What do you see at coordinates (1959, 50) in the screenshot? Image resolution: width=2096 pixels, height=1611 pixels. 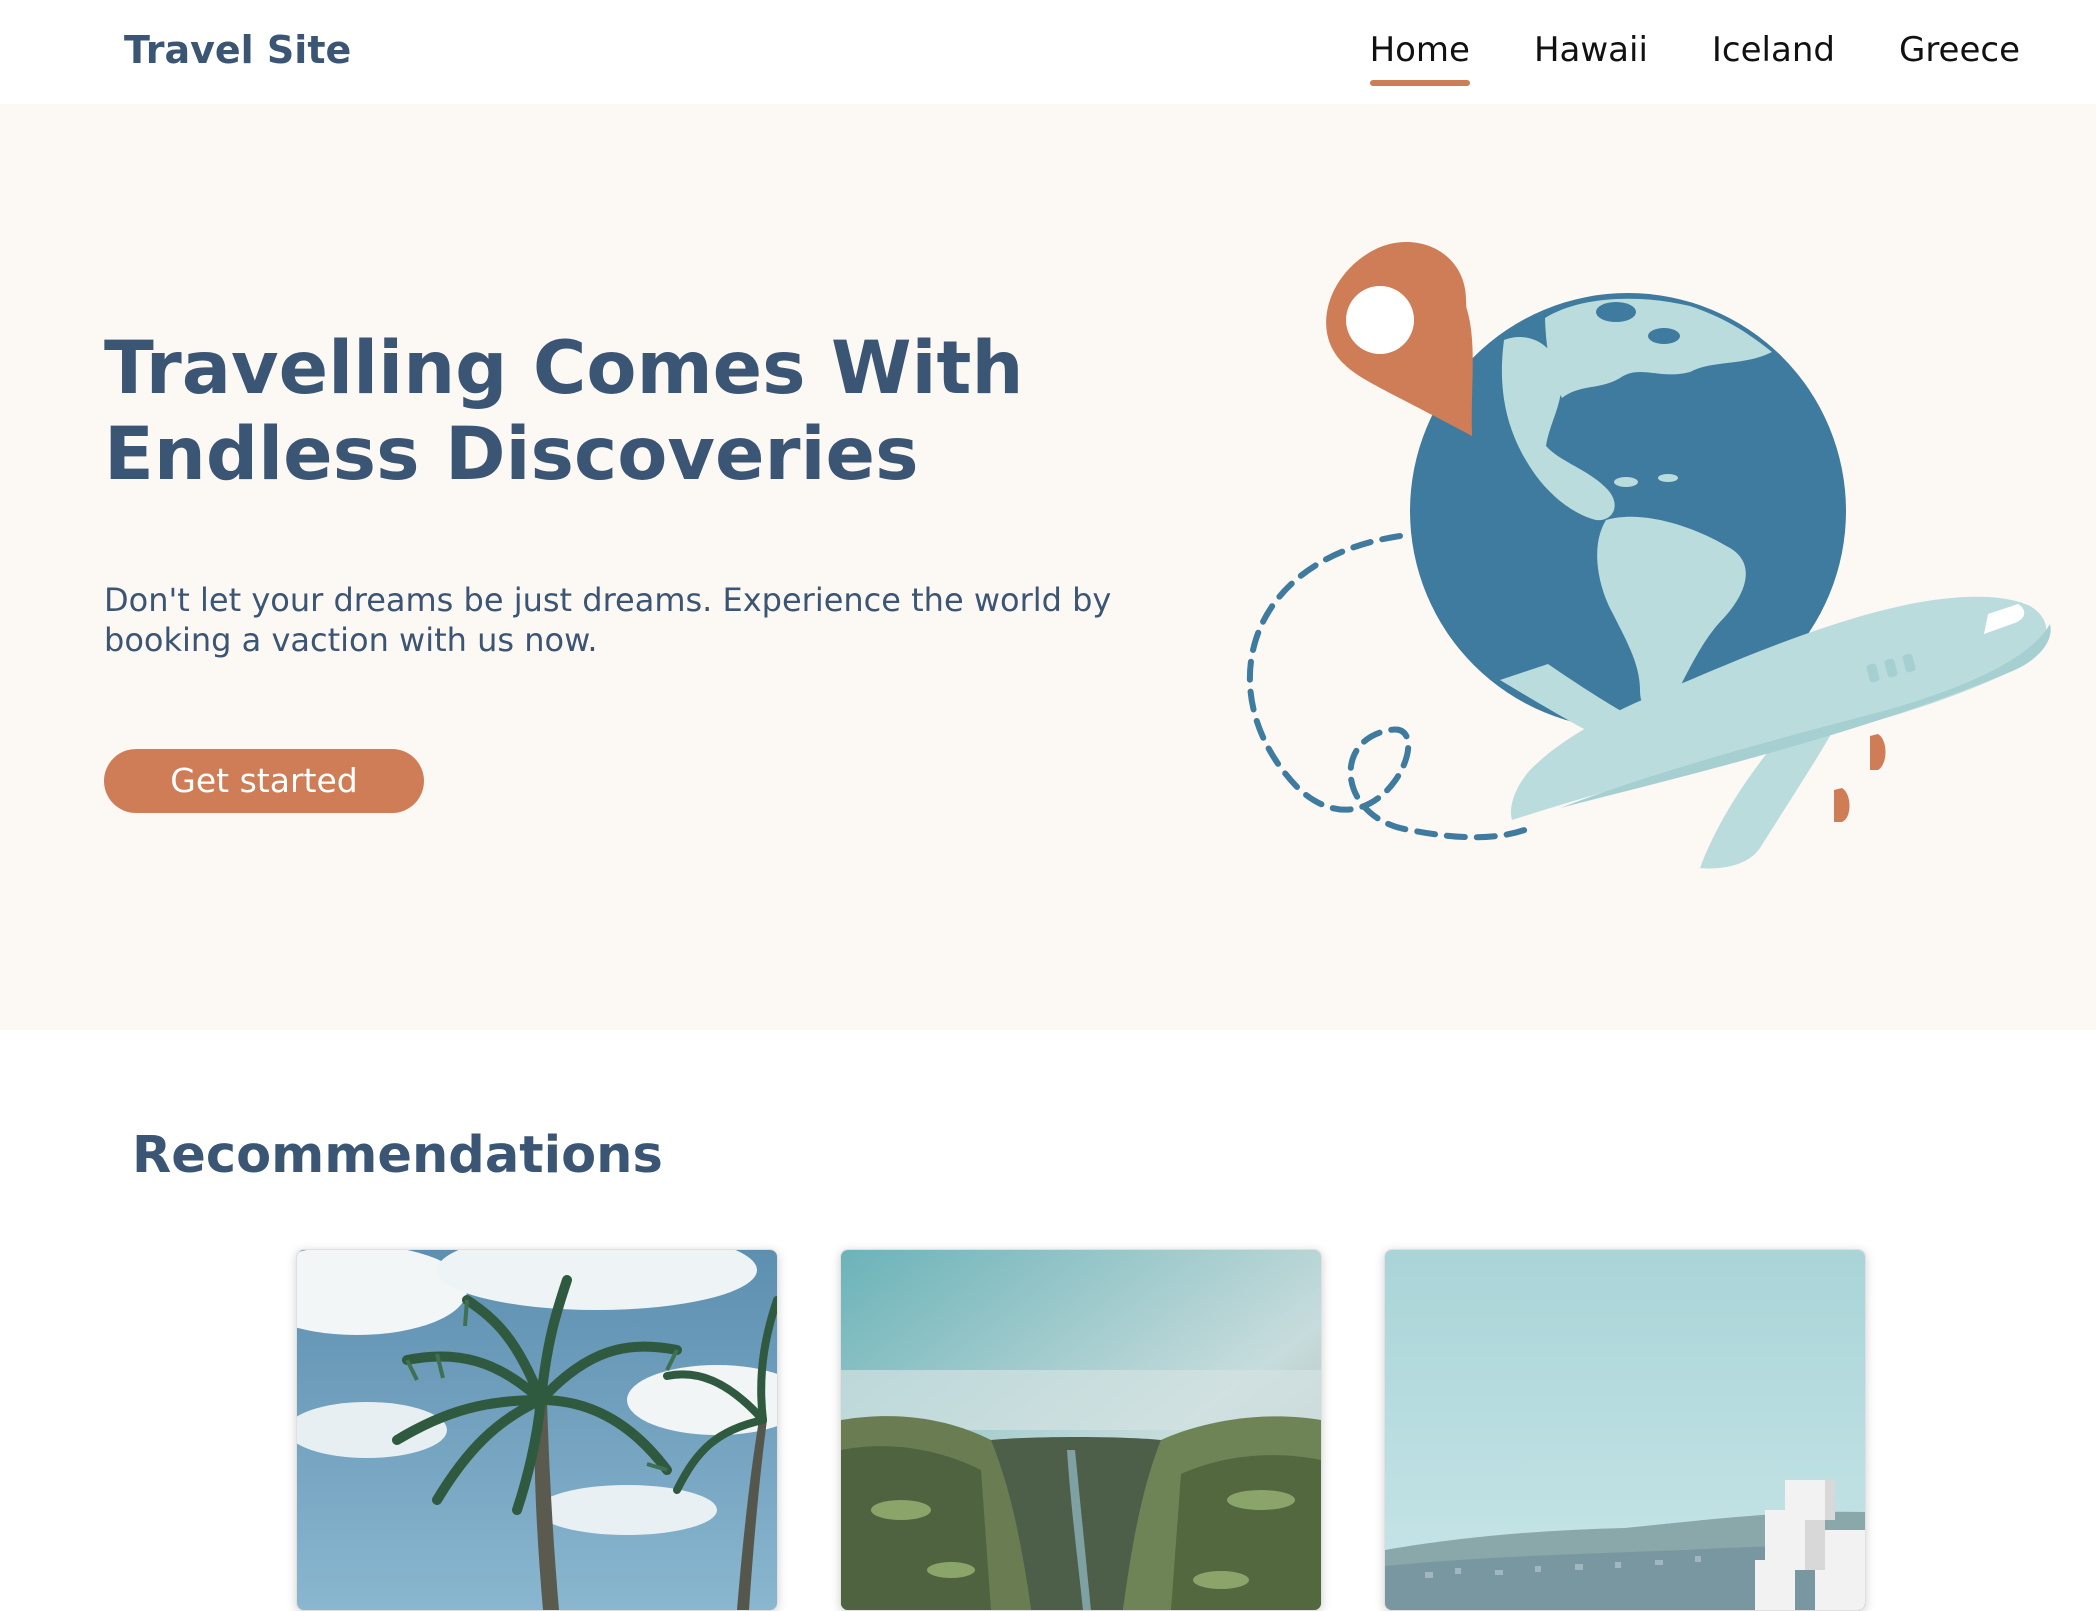 I see `nav-greece-link: Greece` at bounding box center [1959, 50].